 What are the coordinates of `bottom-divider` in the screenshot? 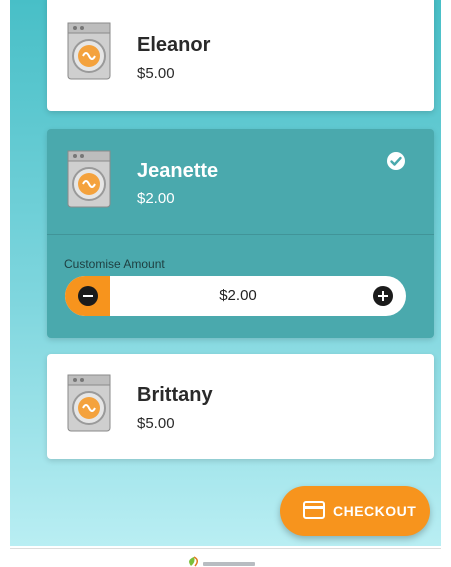 It's located at (225, 548).